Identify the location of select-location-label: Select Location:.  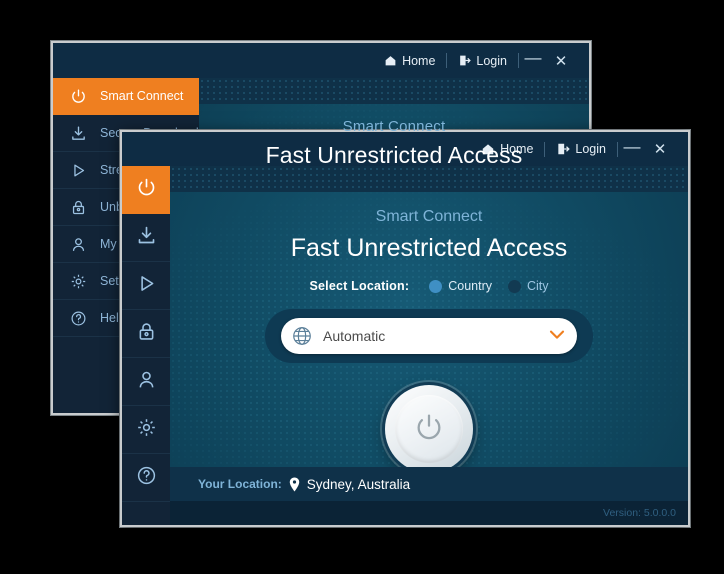
(359, 286).